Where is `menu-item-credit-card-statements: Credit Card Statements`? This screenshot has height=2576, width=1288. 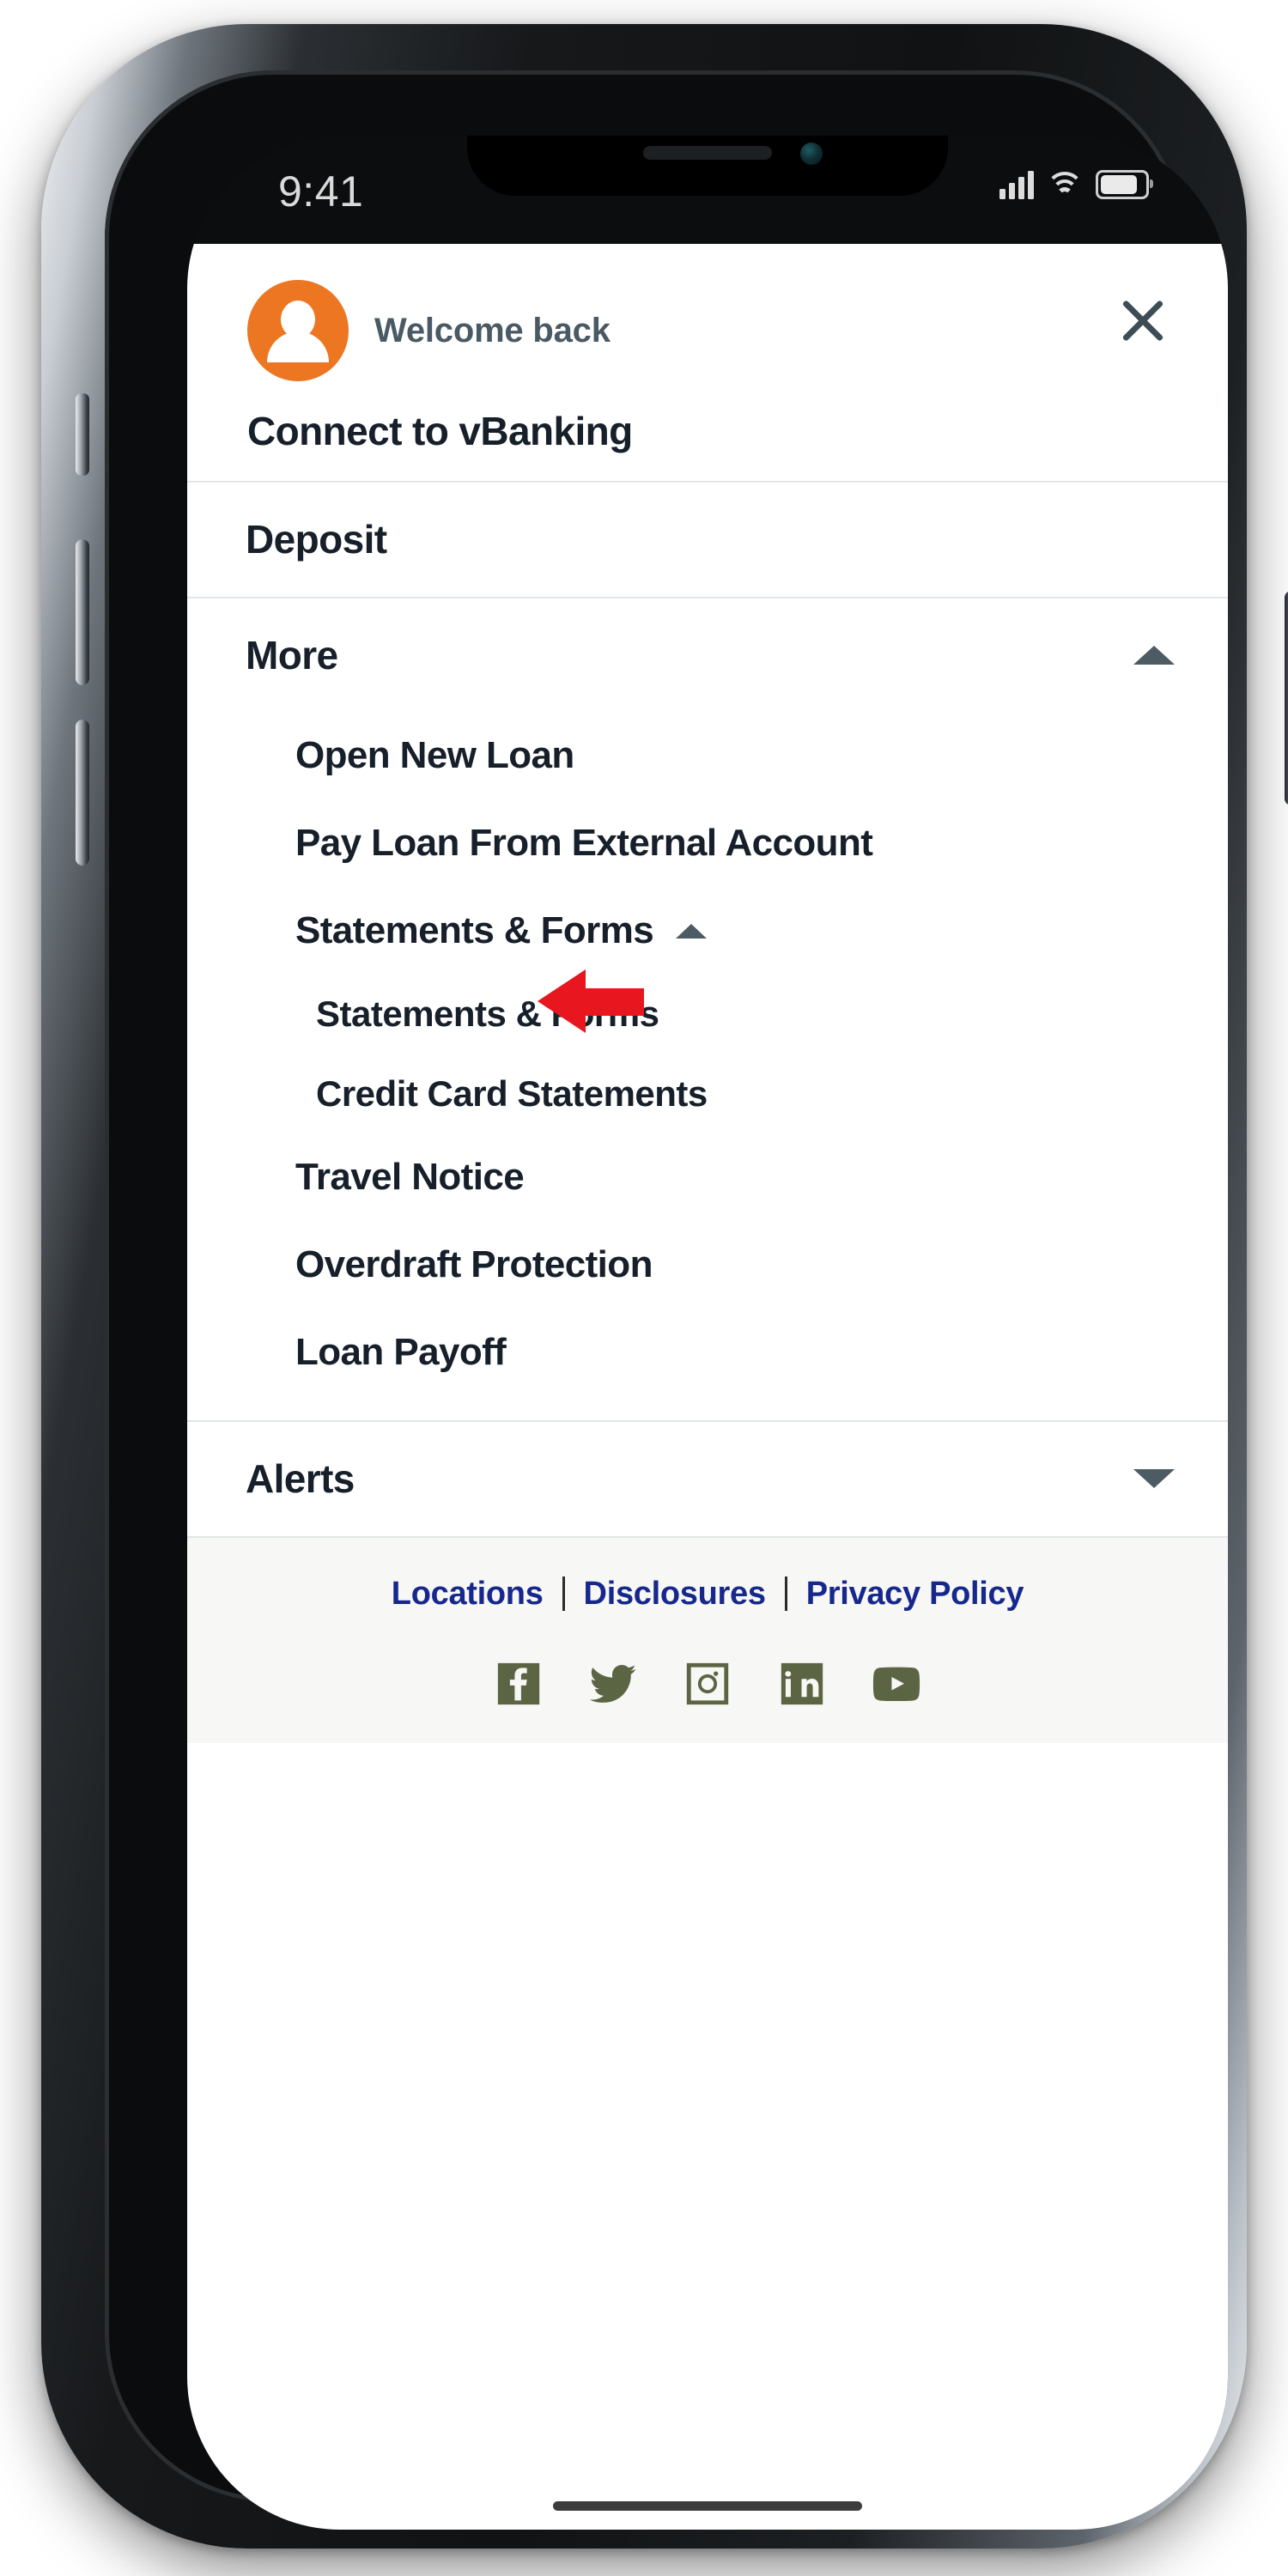 menu-item-credit-card-statements: Credit Card Statements is located at coordinates (707, 1093).